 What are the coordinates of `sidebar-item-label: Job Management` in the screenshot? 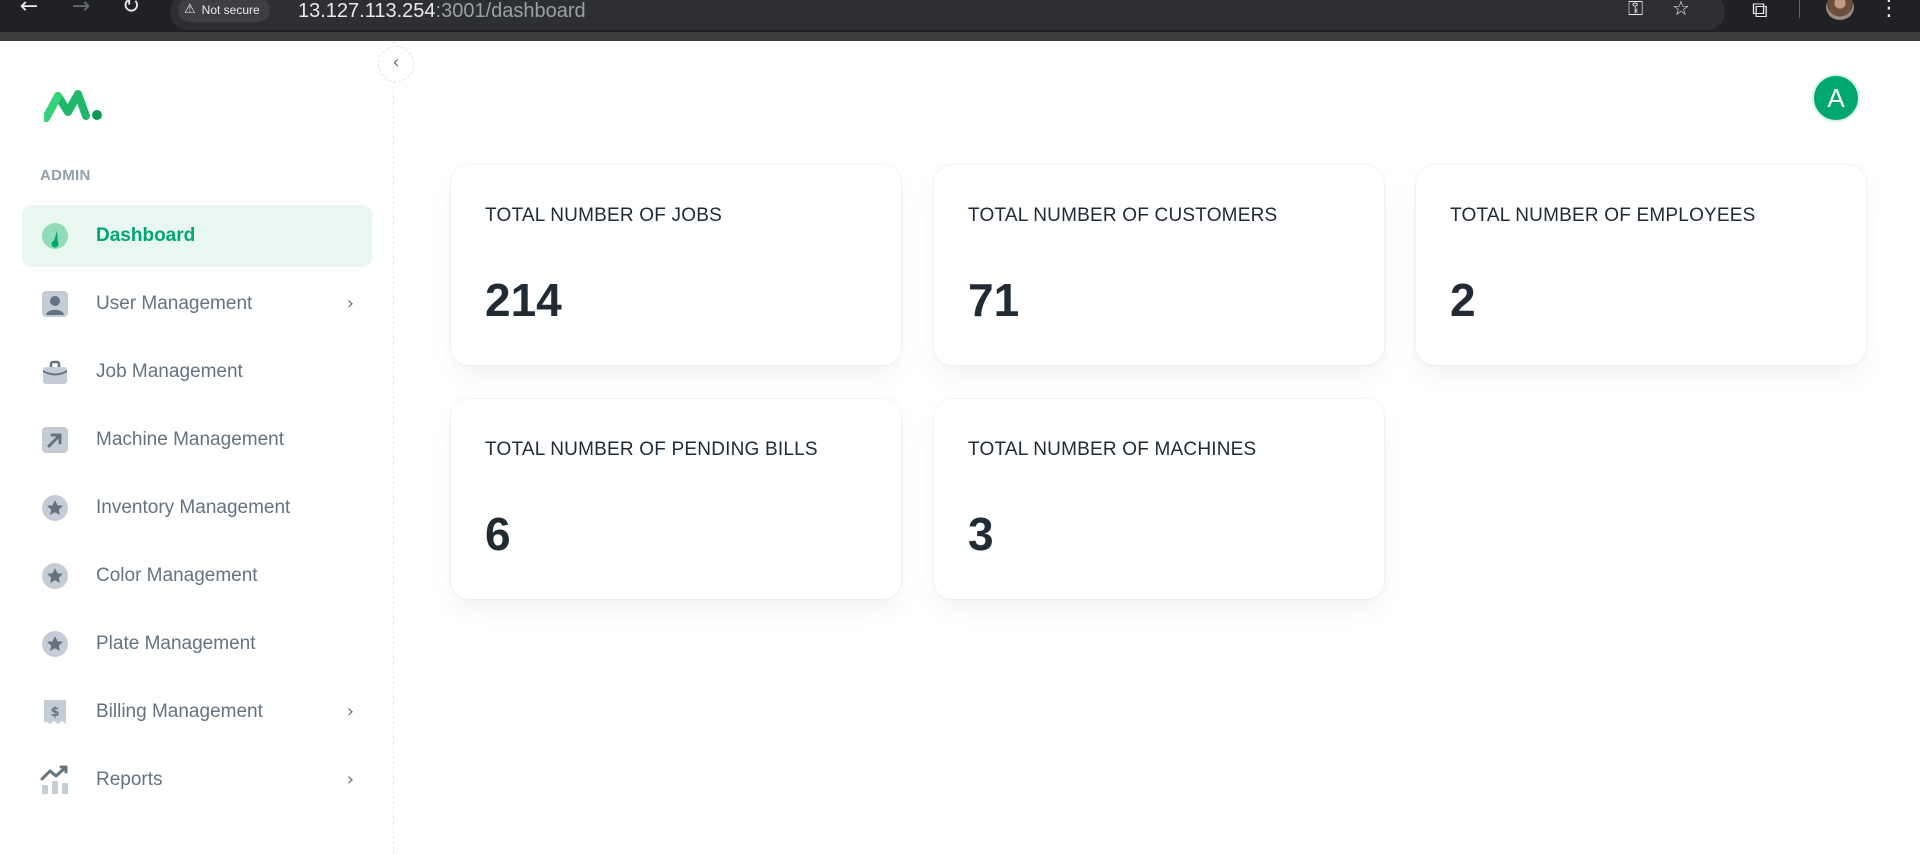 It's located at (169, 371).